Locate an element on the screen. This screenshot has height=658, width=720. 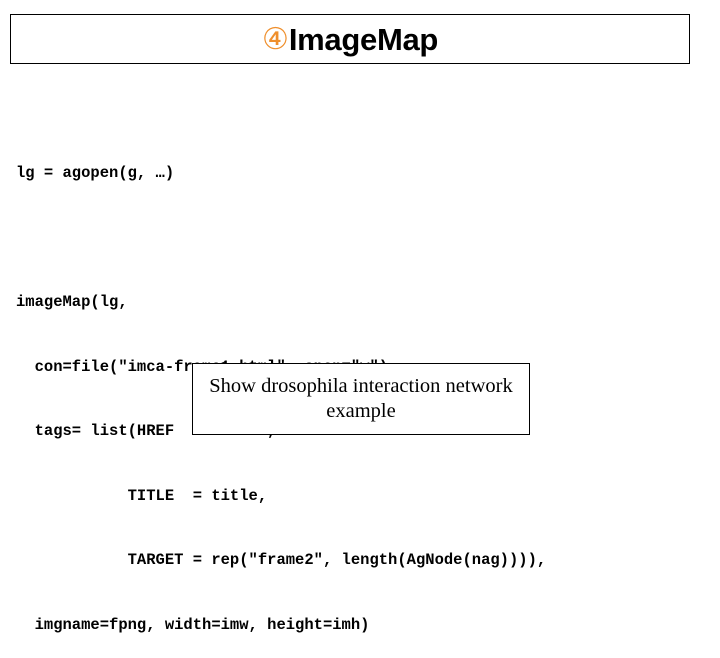
code-line: lg = agopen(g, …) is located at coordinates (95, 173).